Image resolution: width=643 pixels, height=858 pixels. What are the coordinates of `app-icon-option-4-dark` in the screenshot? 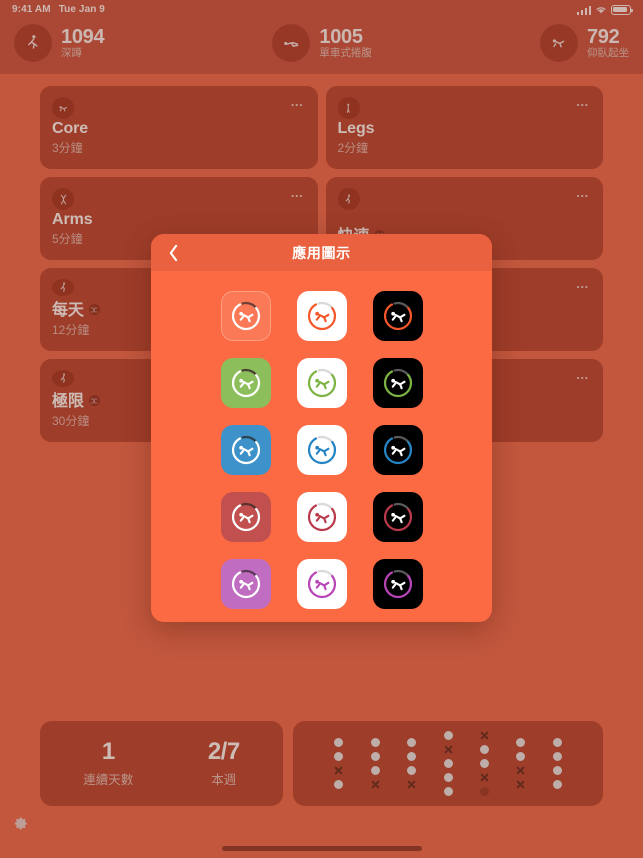 It's located at (397, 584).